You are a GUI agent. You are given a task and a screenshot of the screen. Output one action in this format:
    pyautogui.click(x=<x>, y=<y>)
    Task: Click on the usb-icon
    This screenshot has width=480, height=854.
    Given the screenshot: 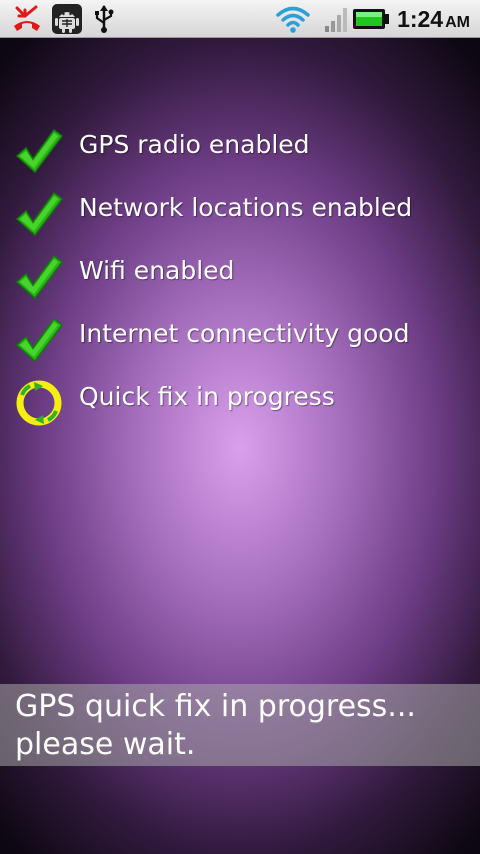 What is the action you would take?
    pyautogui.click(x=104, y=19)
    